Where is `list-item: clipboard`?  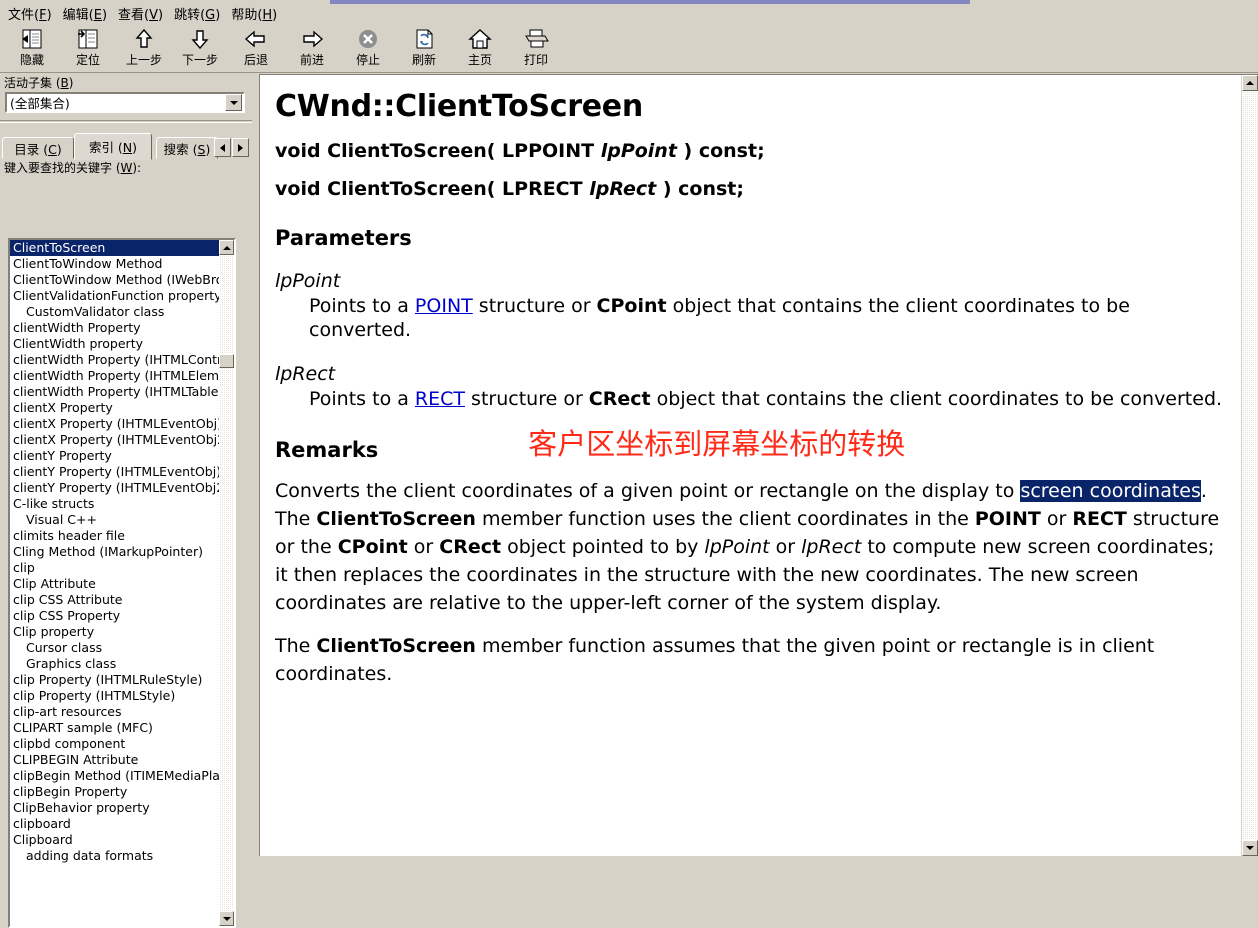
list-item: clipboard is located at coordinates (114, 824).